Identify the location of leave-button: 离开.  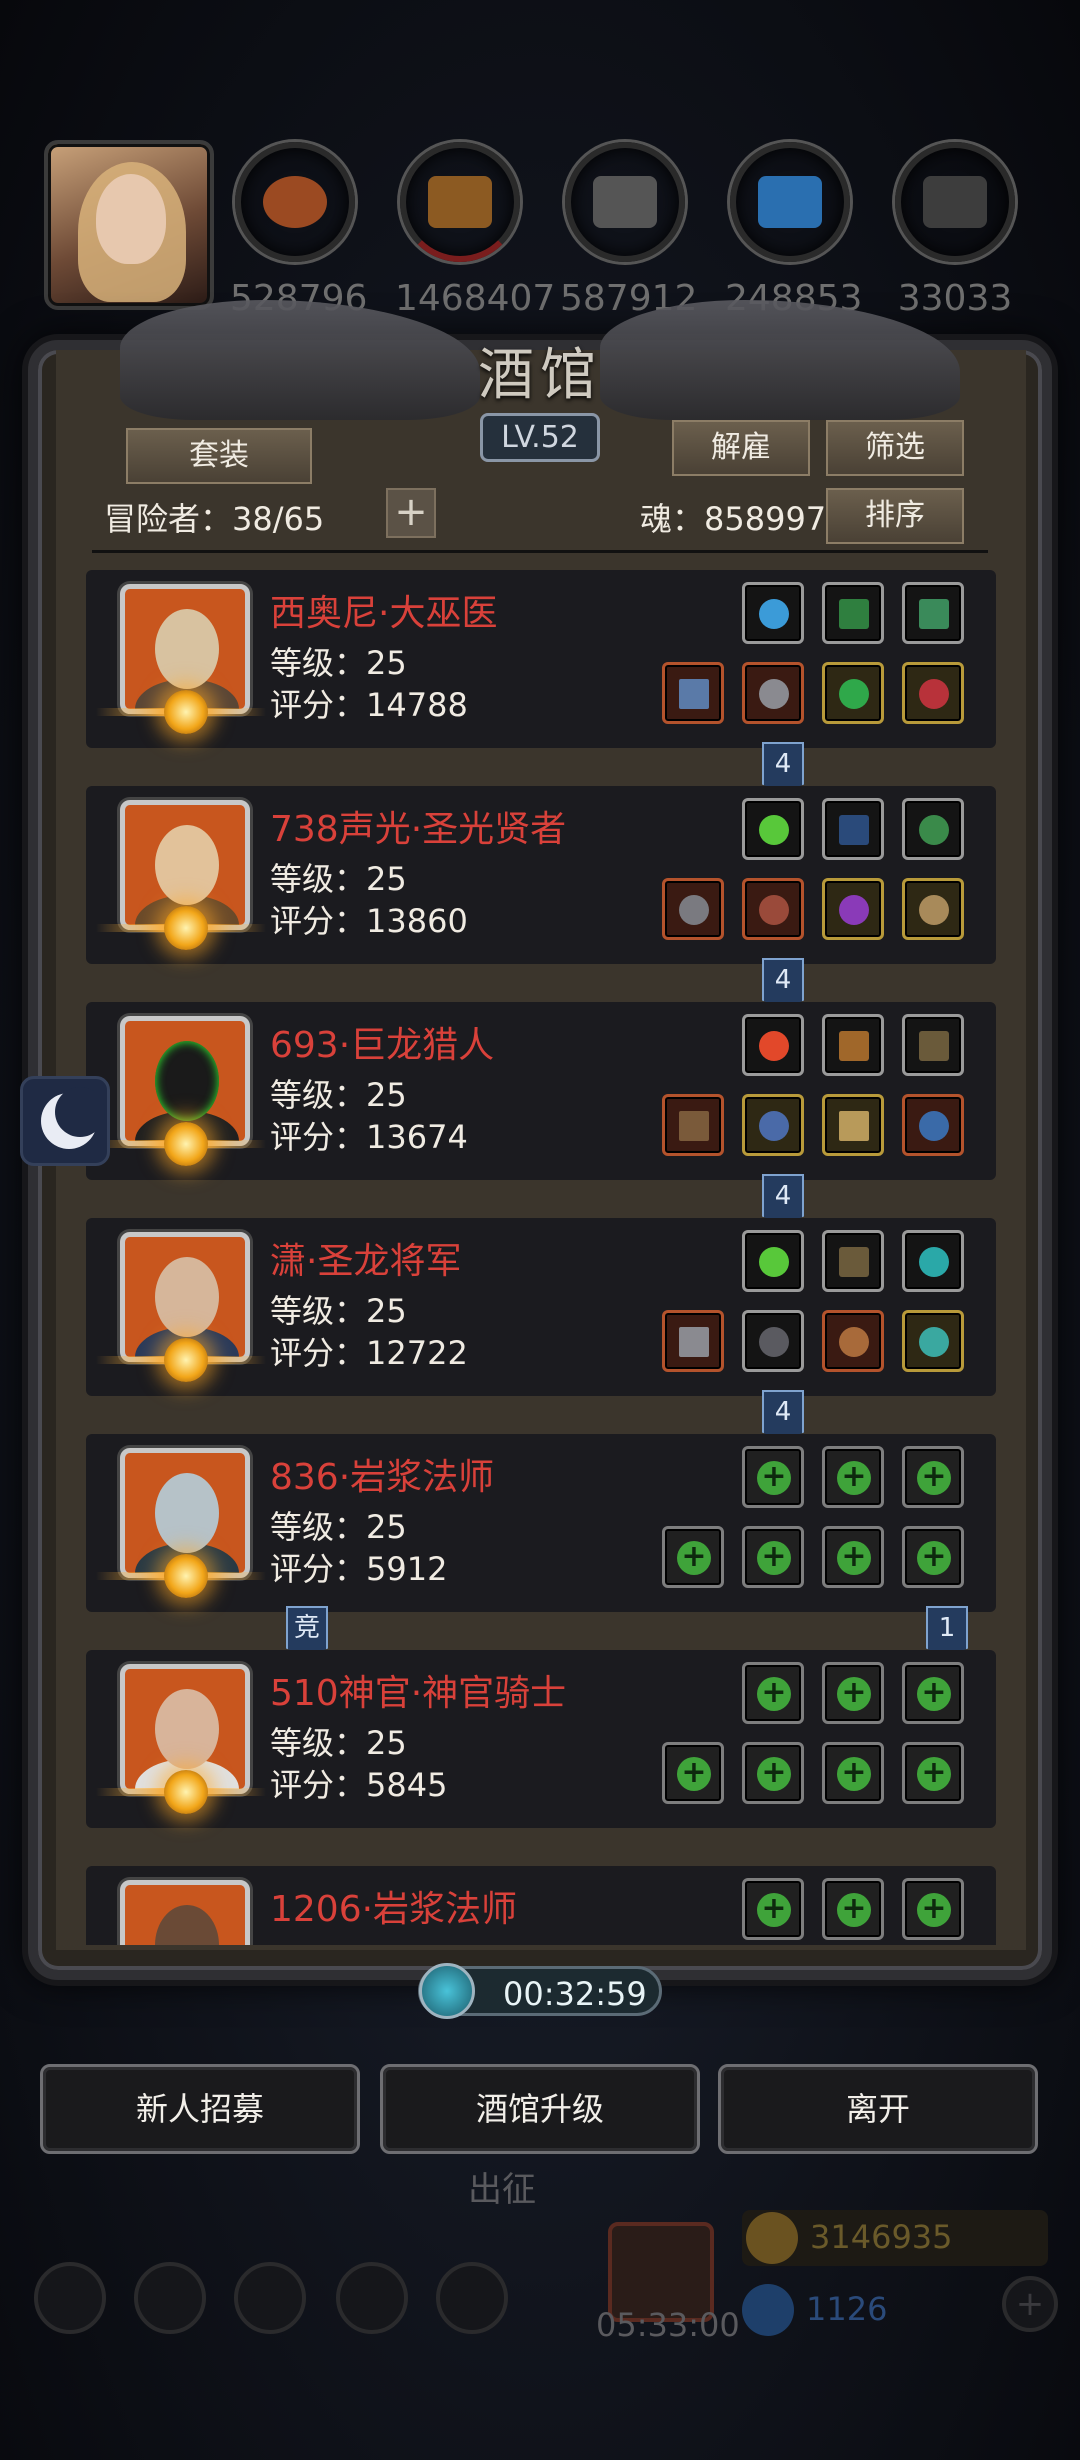
(878, 2109).